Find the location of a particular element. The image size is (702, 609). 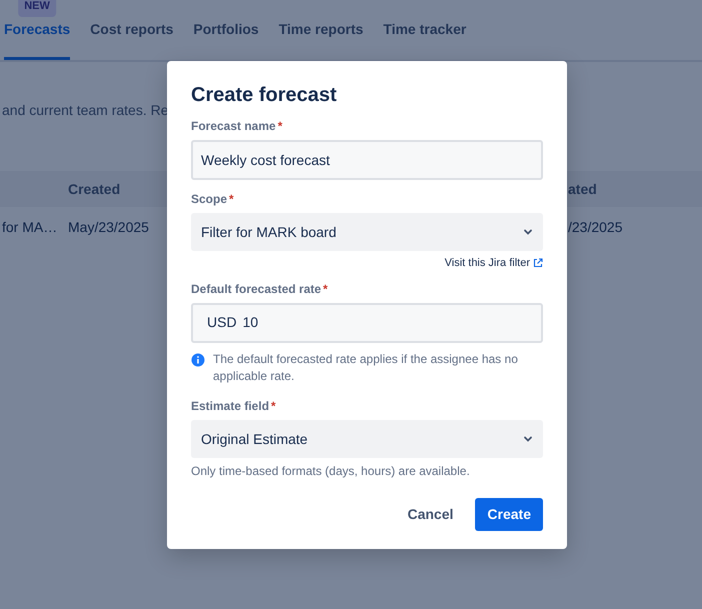

table-cell-text: /23/2025 is located at coordinates (595, 227).